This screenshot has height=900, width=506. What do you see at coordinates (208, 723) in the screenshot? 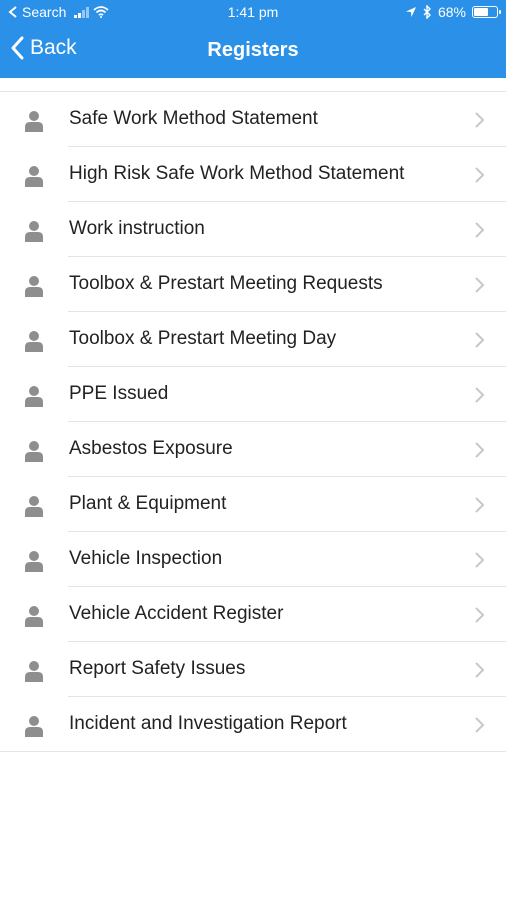
I see `list-item-label: Incident and Investigation Report` at bounding box center [208, 723].